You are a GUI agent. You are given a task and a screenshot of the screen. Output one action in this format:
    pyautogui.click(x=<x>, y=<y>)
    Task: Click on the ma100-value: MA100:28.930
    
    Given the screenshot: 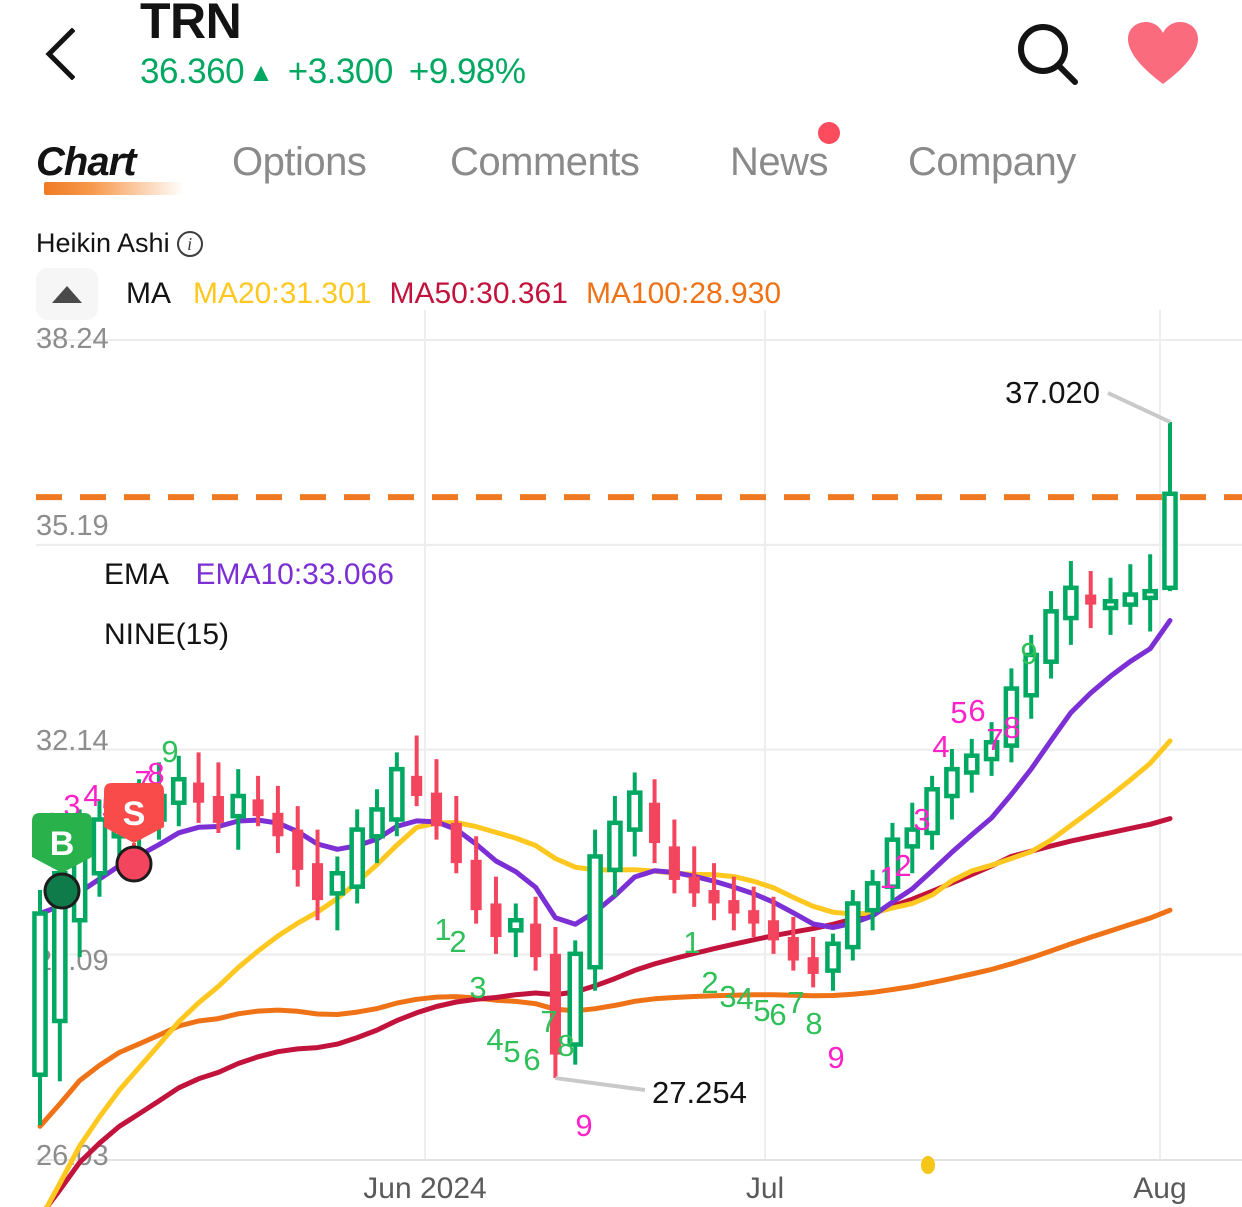 What is the action you would take?
    pyautogui.click(x=683, y=293)
    